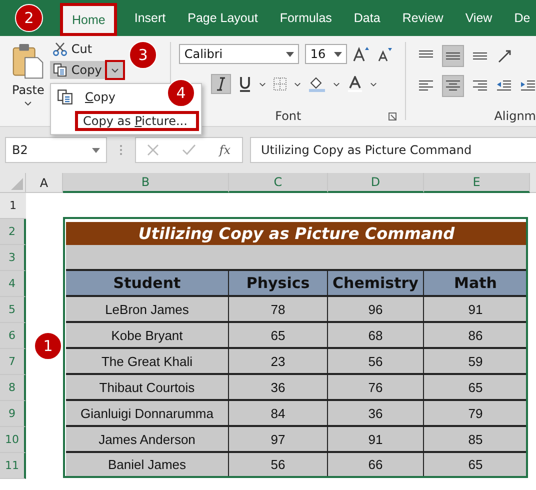  What do you see at coordinates (13, 388) in the screenshot?
I see `row-header: 8` at bounding box center [13, 388].